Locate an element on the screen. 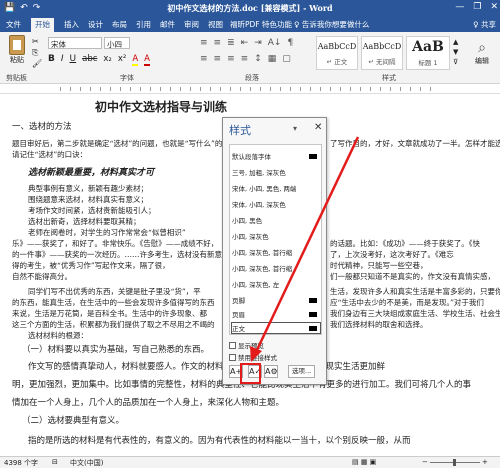 This screenshot has width=500, height=468. proofing-icon: ⊟ is located at coordinates (55, 462).